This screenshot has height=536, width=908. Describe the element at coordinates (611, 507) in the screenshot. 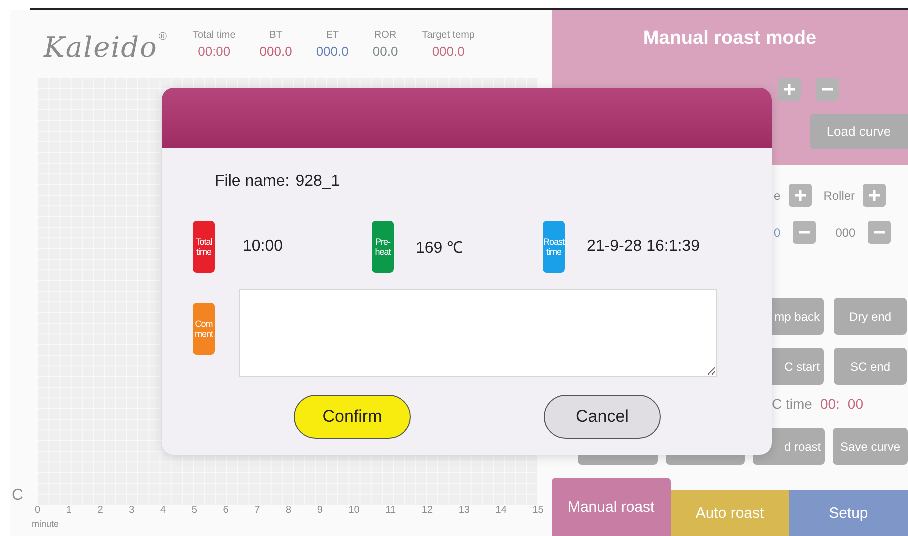

I see `mode-tab: Manual roast` at that location.